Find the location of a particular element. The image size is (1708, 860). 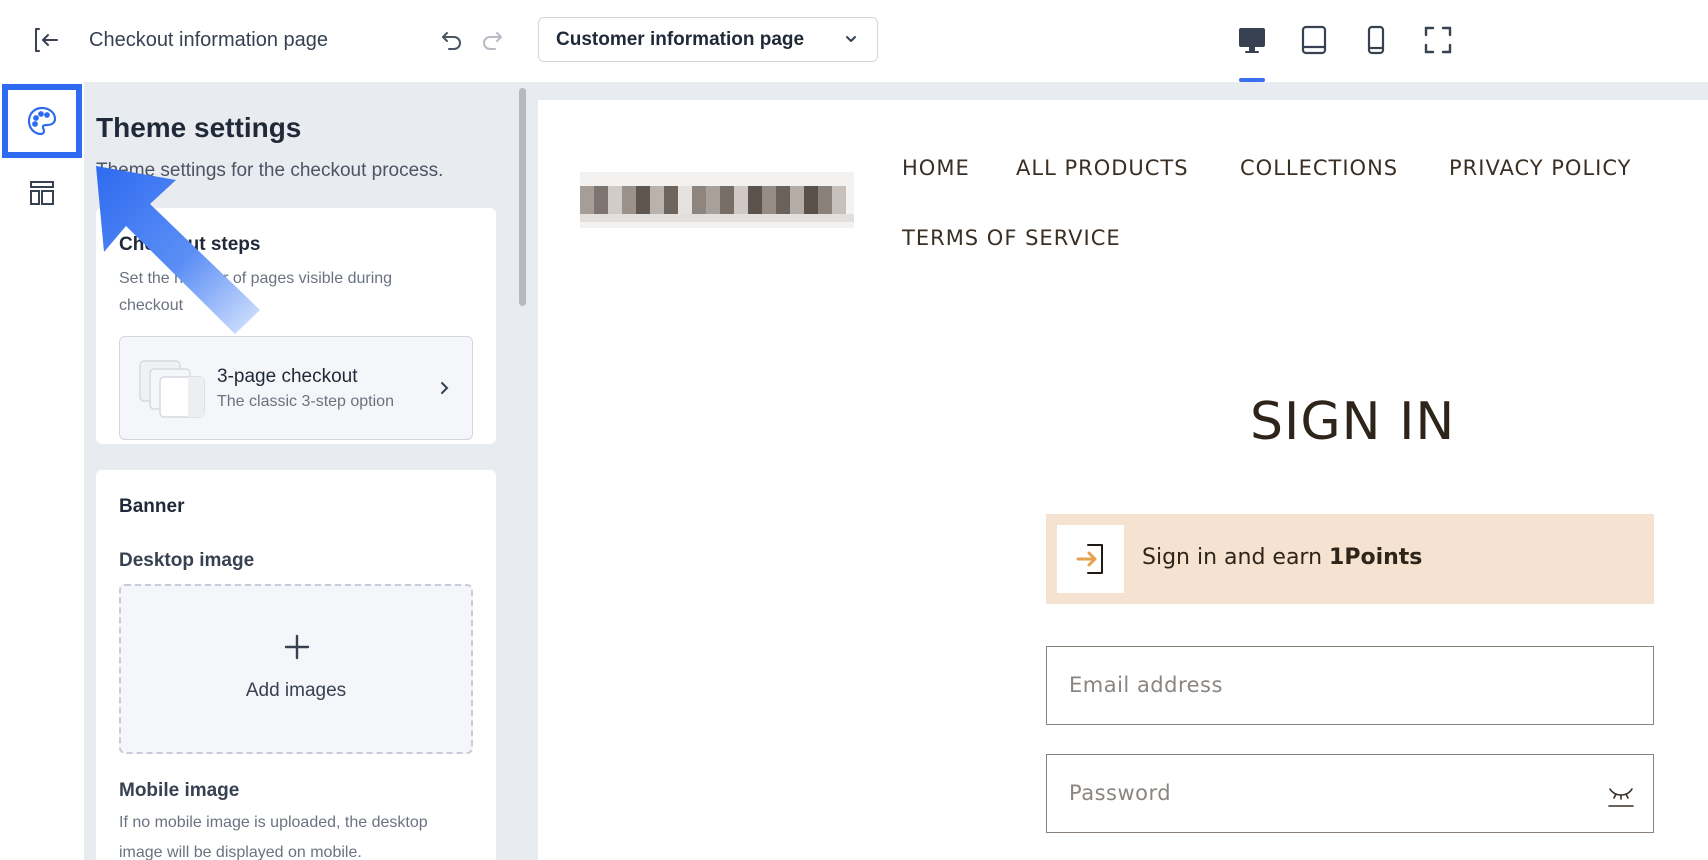

fullscreen-button is located at coordinates (1438, 40).